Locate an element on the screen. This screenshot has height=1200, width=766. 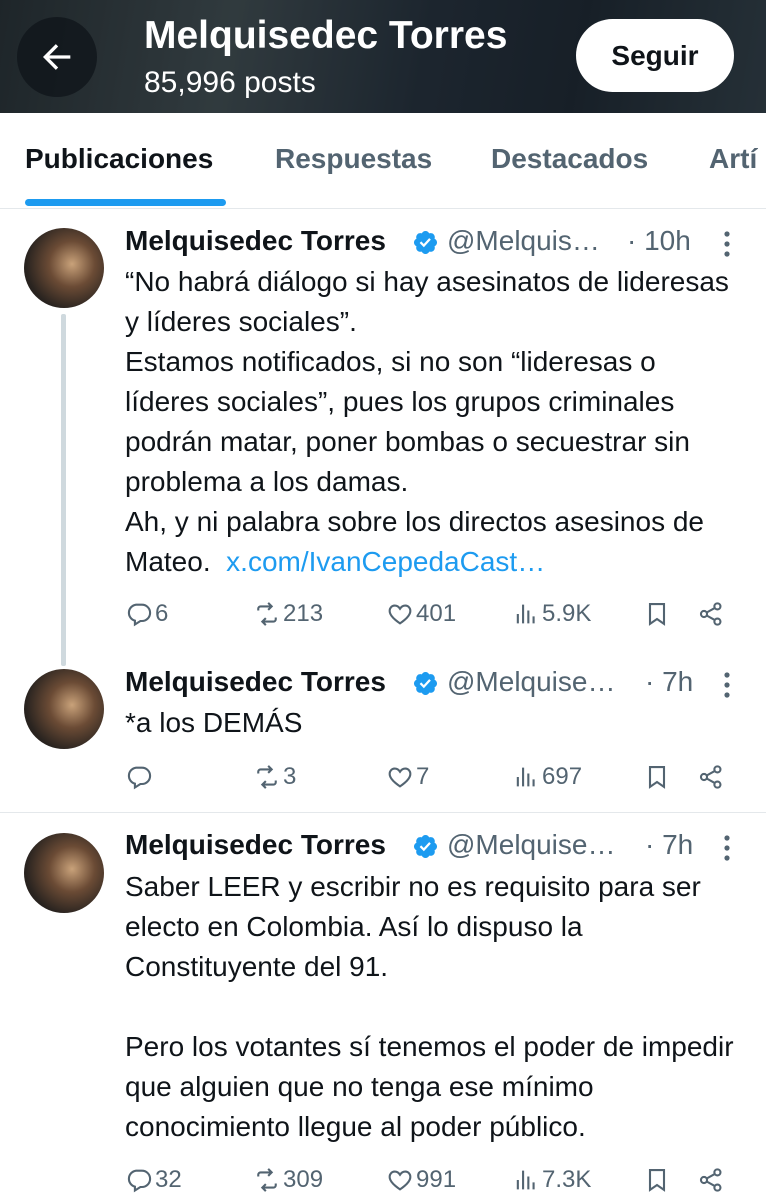
reply-button: 32 is located at coordinates (153, 1180).